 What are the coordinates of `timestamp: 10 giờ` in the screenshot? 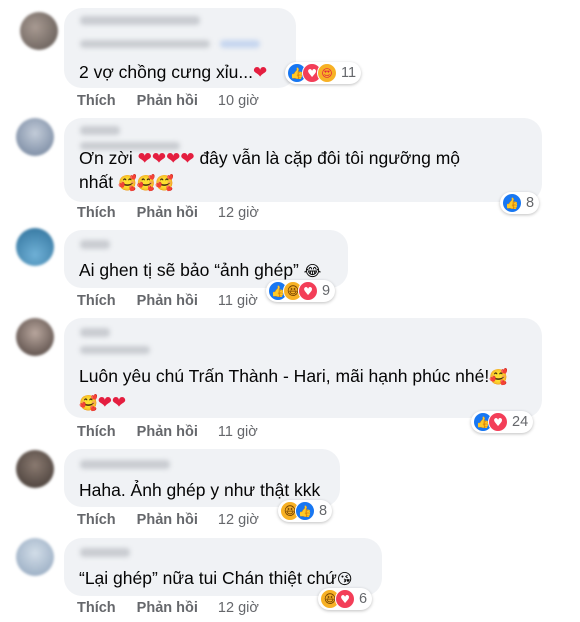 It's located at (238, 101).